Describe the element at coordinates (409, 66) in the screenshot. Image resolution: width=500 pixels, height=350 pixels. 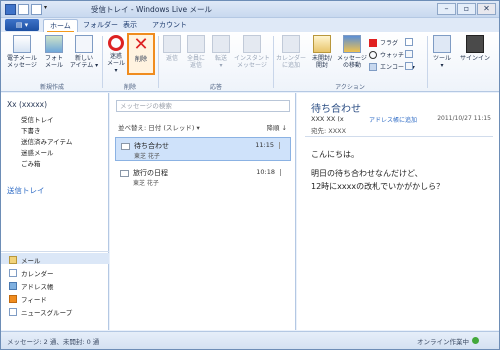
I see `more-icon` at that location.